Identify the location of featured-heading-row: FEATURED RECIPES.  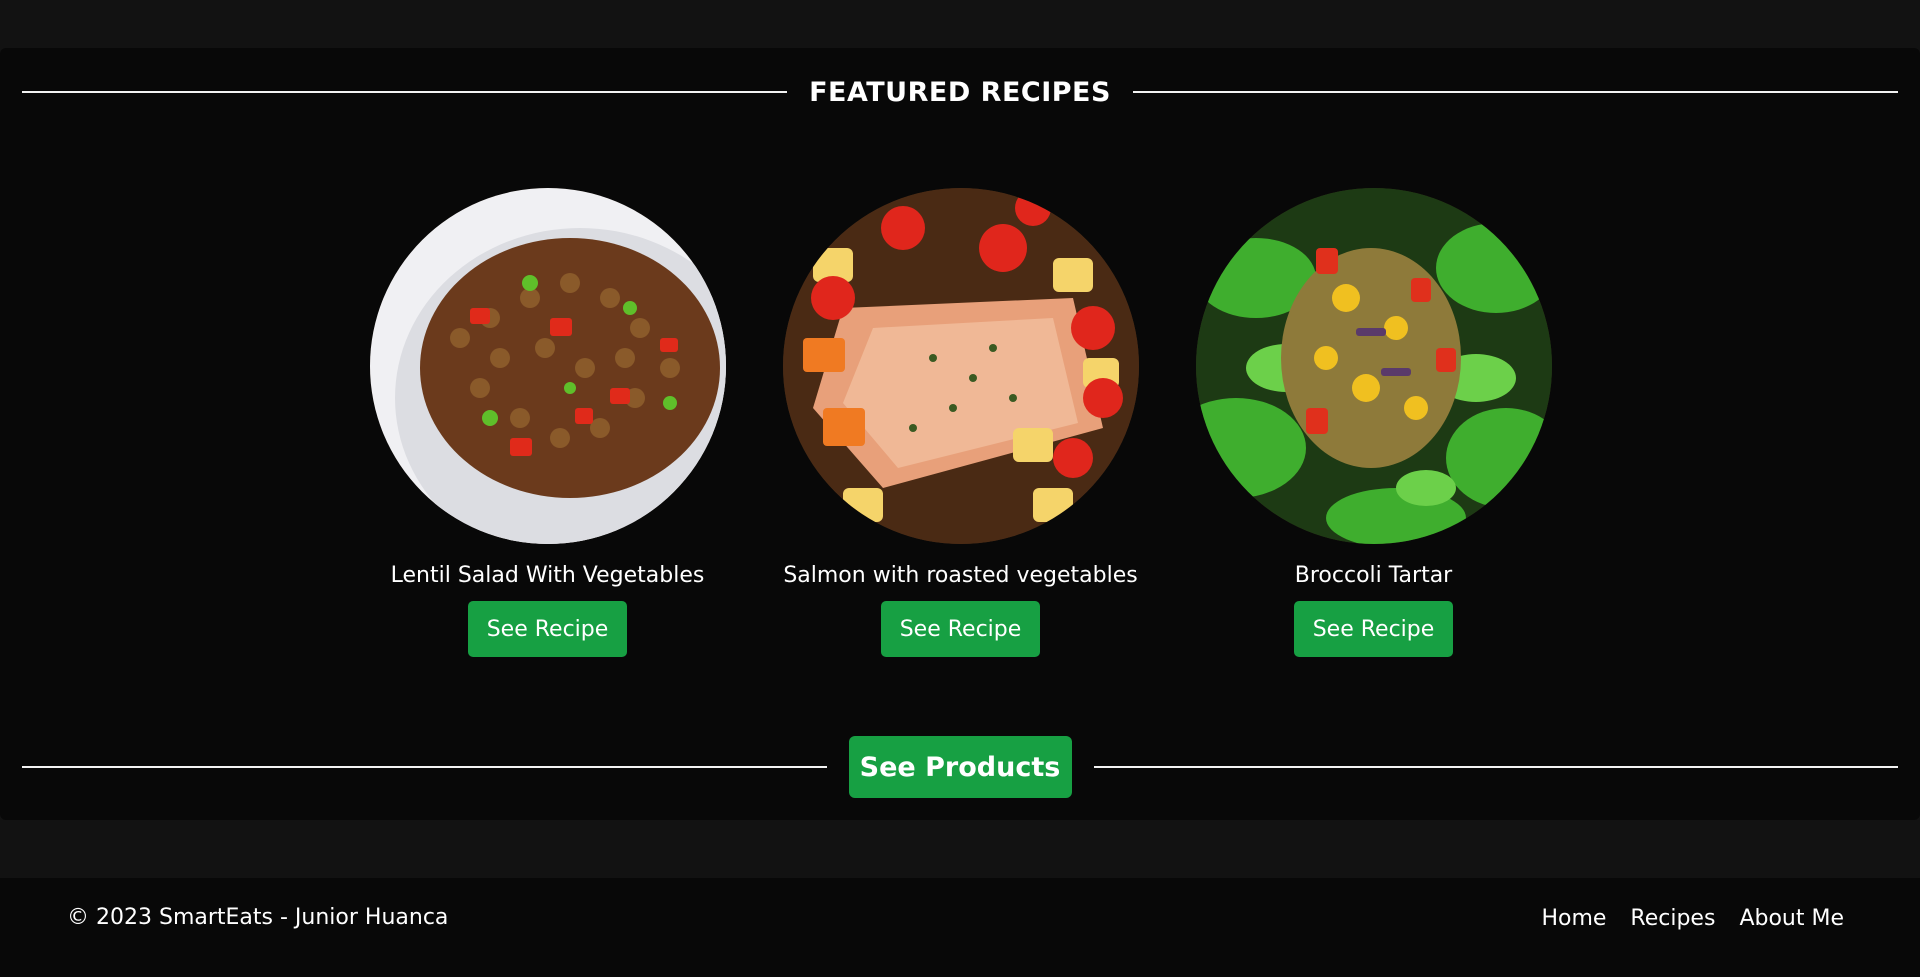
(960, 92).